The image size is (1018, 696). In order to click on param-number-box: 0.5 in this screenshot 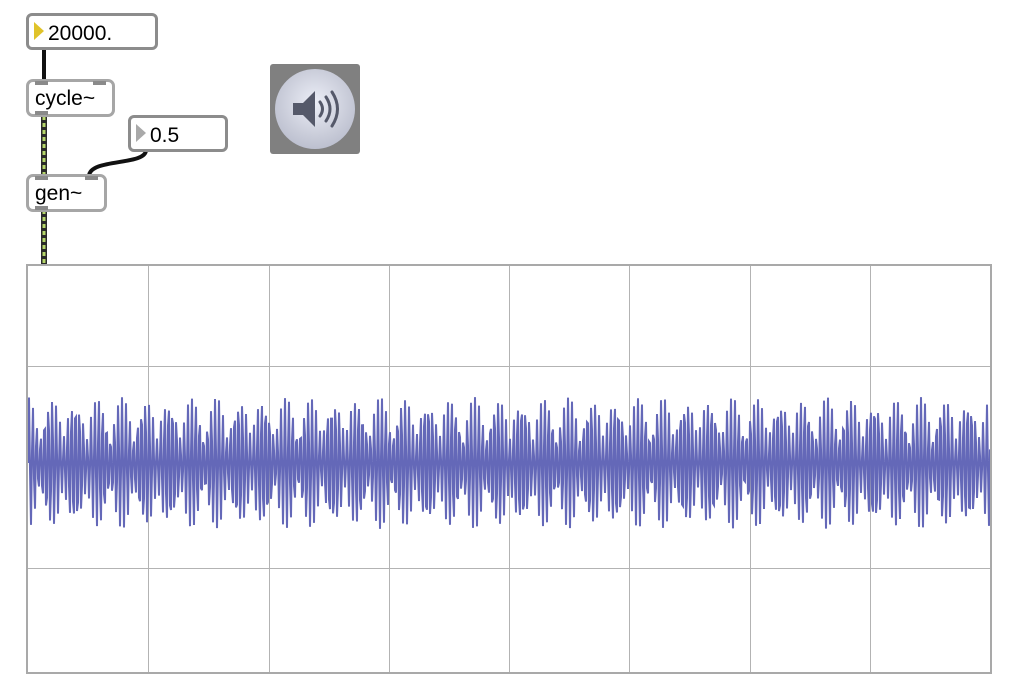, I will do `click(178, 133)`.